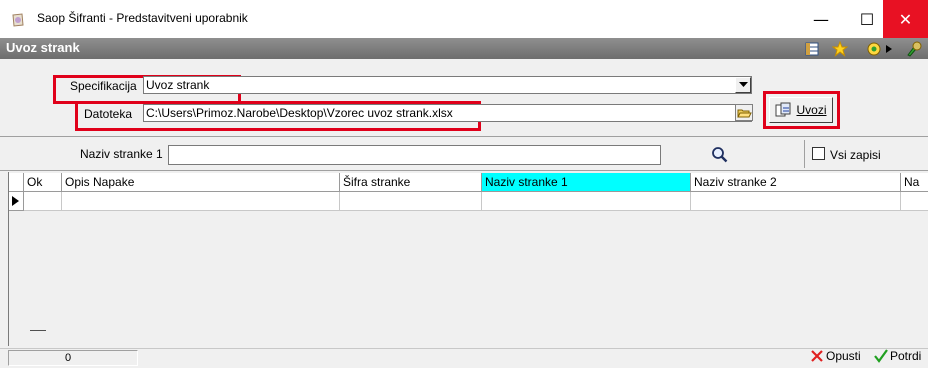  Describe the element at coordinates (881, 356) in the screenshot. I see `checkmark-icon` at that location.